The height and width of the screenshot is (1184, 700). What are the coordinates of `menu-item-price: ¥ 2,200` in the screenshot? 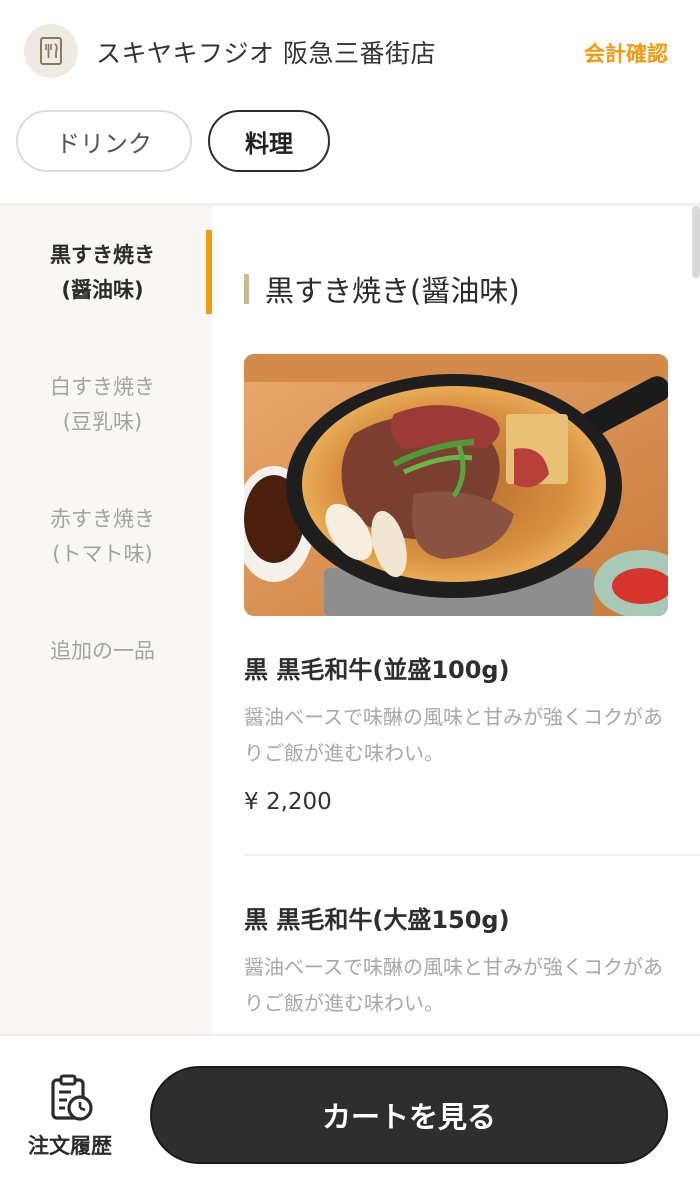 It's located at (288, 802).